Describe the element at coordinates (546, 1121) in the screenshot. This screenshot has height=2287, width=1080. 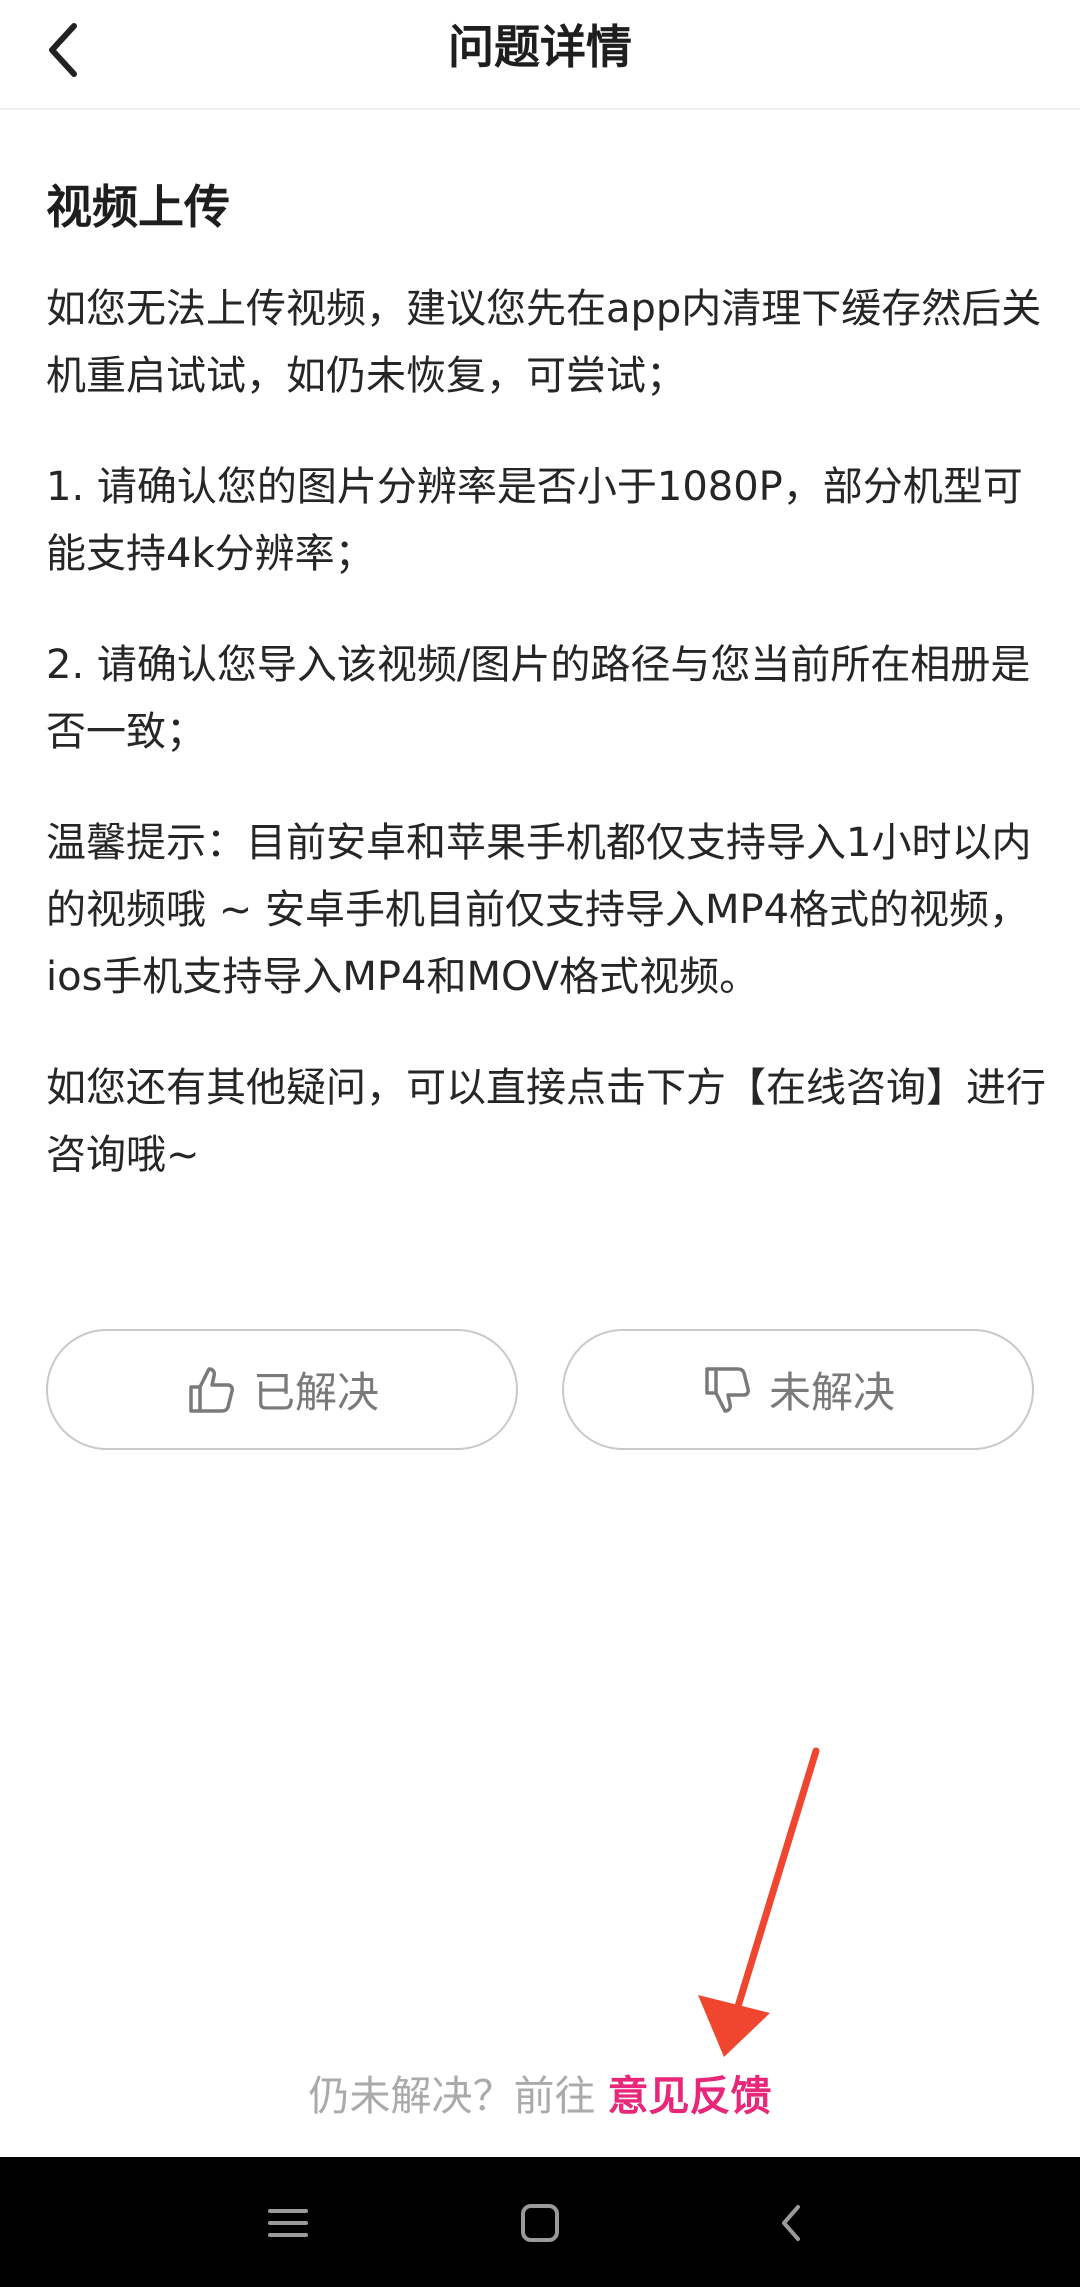
I see `article-paragraph: 如您还有其他疑问，可以直接点击下方【在线咨询】进行咨询哦~` at that location.